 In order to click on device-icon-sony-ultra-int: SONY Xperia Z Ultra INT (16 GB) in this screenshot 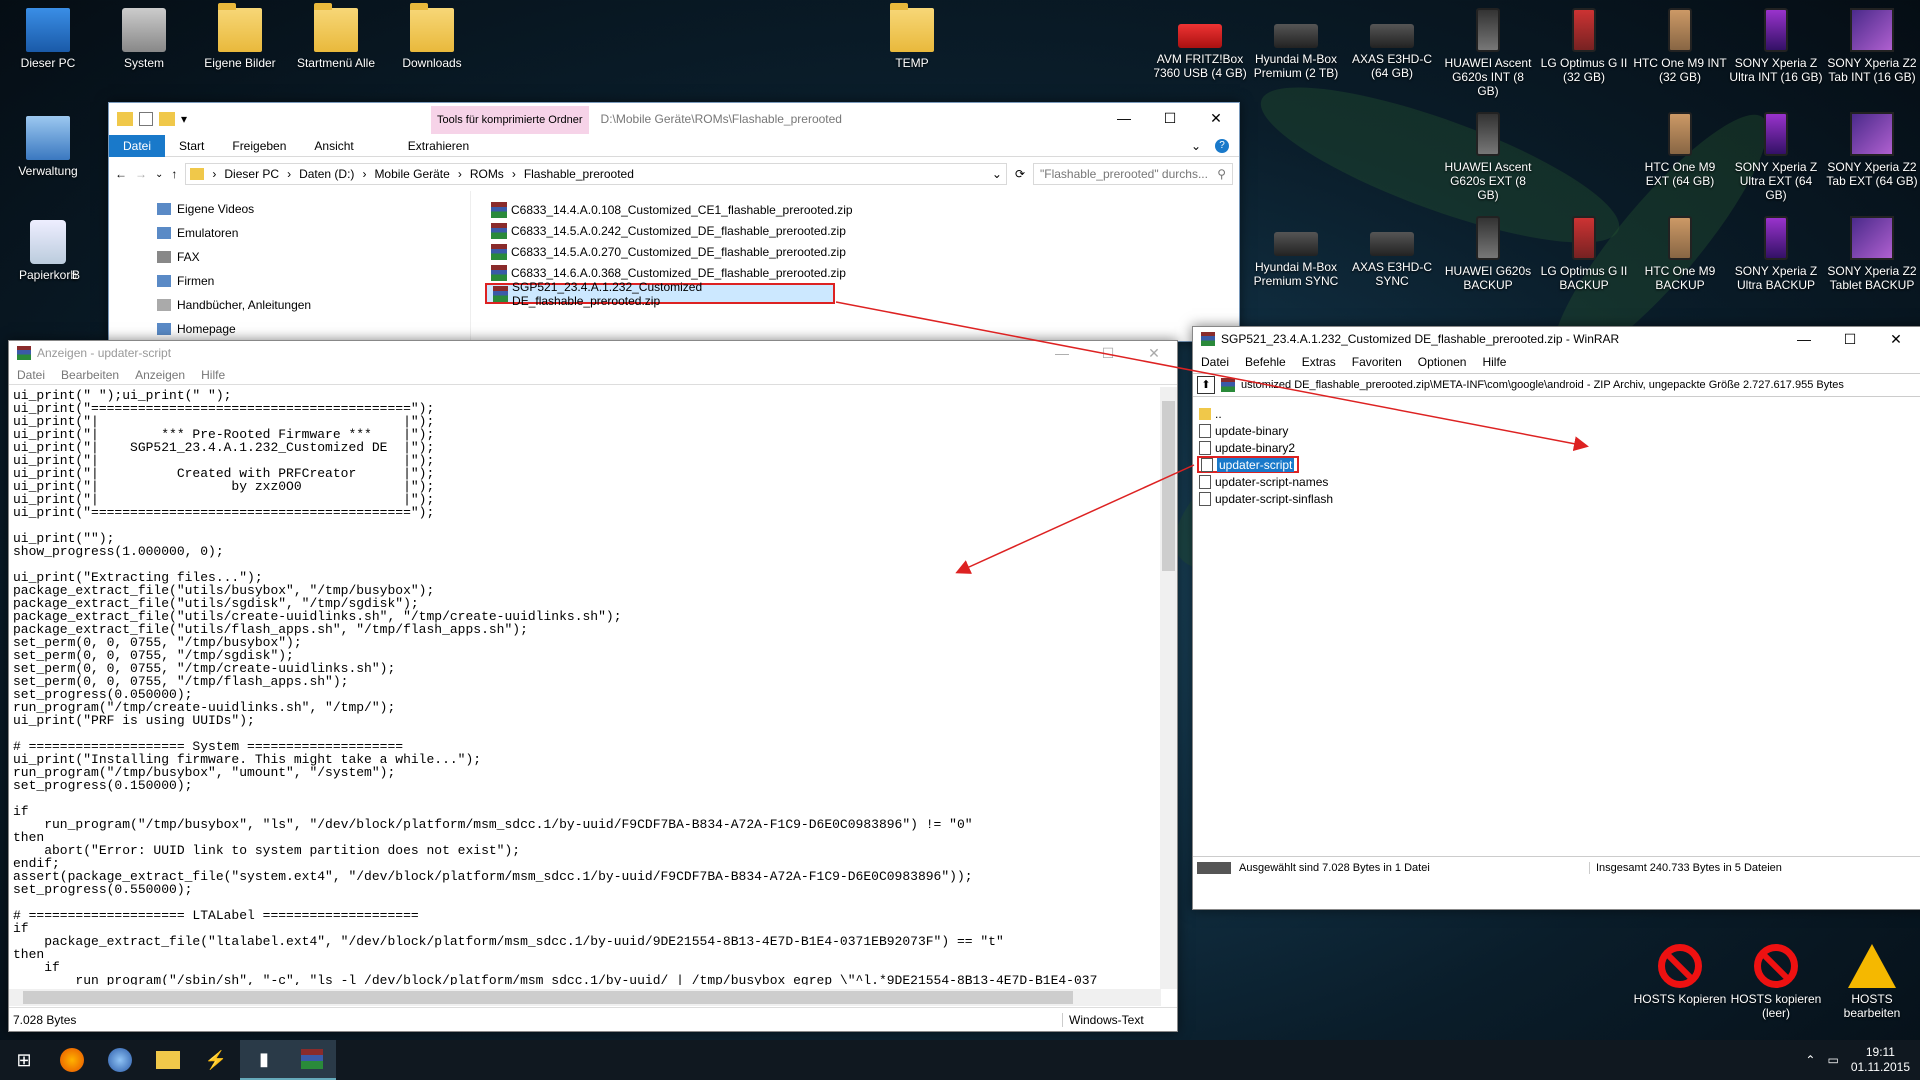, I will do `click(1776, 46)`.